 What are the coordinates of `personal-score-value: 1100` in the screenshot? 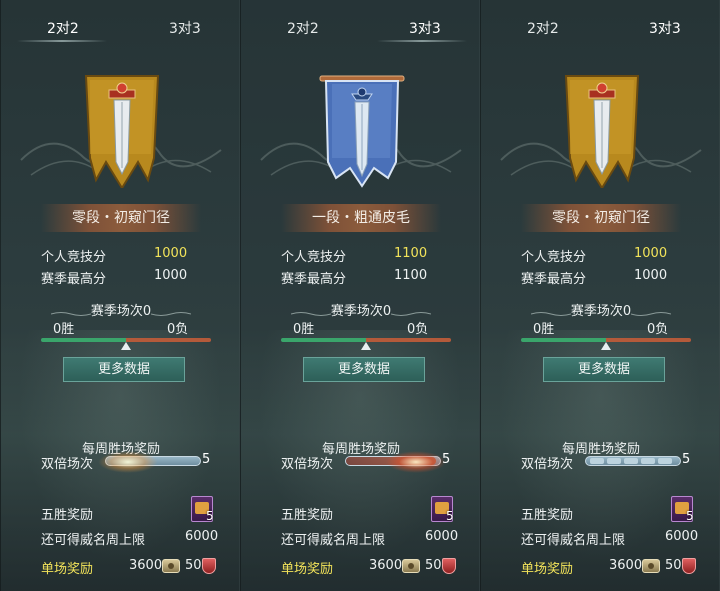 It's located at (411, 253).